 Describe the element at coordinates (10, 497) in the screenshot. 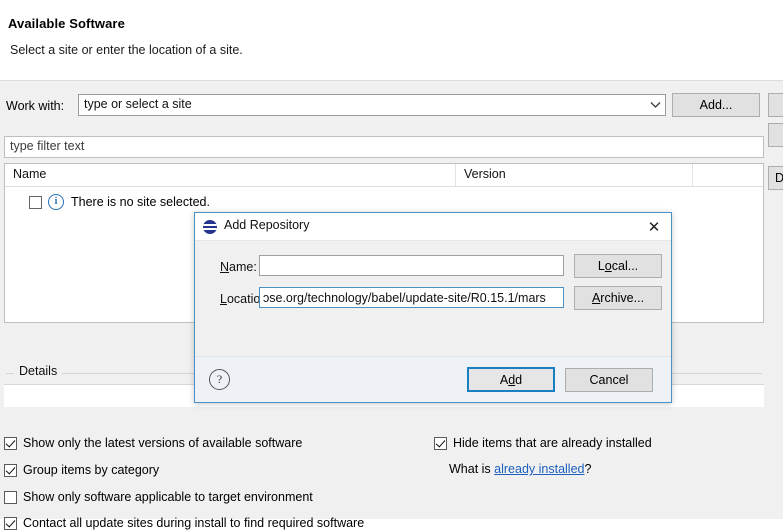

I see `option-applicable-target-env-checkbox` at that location.